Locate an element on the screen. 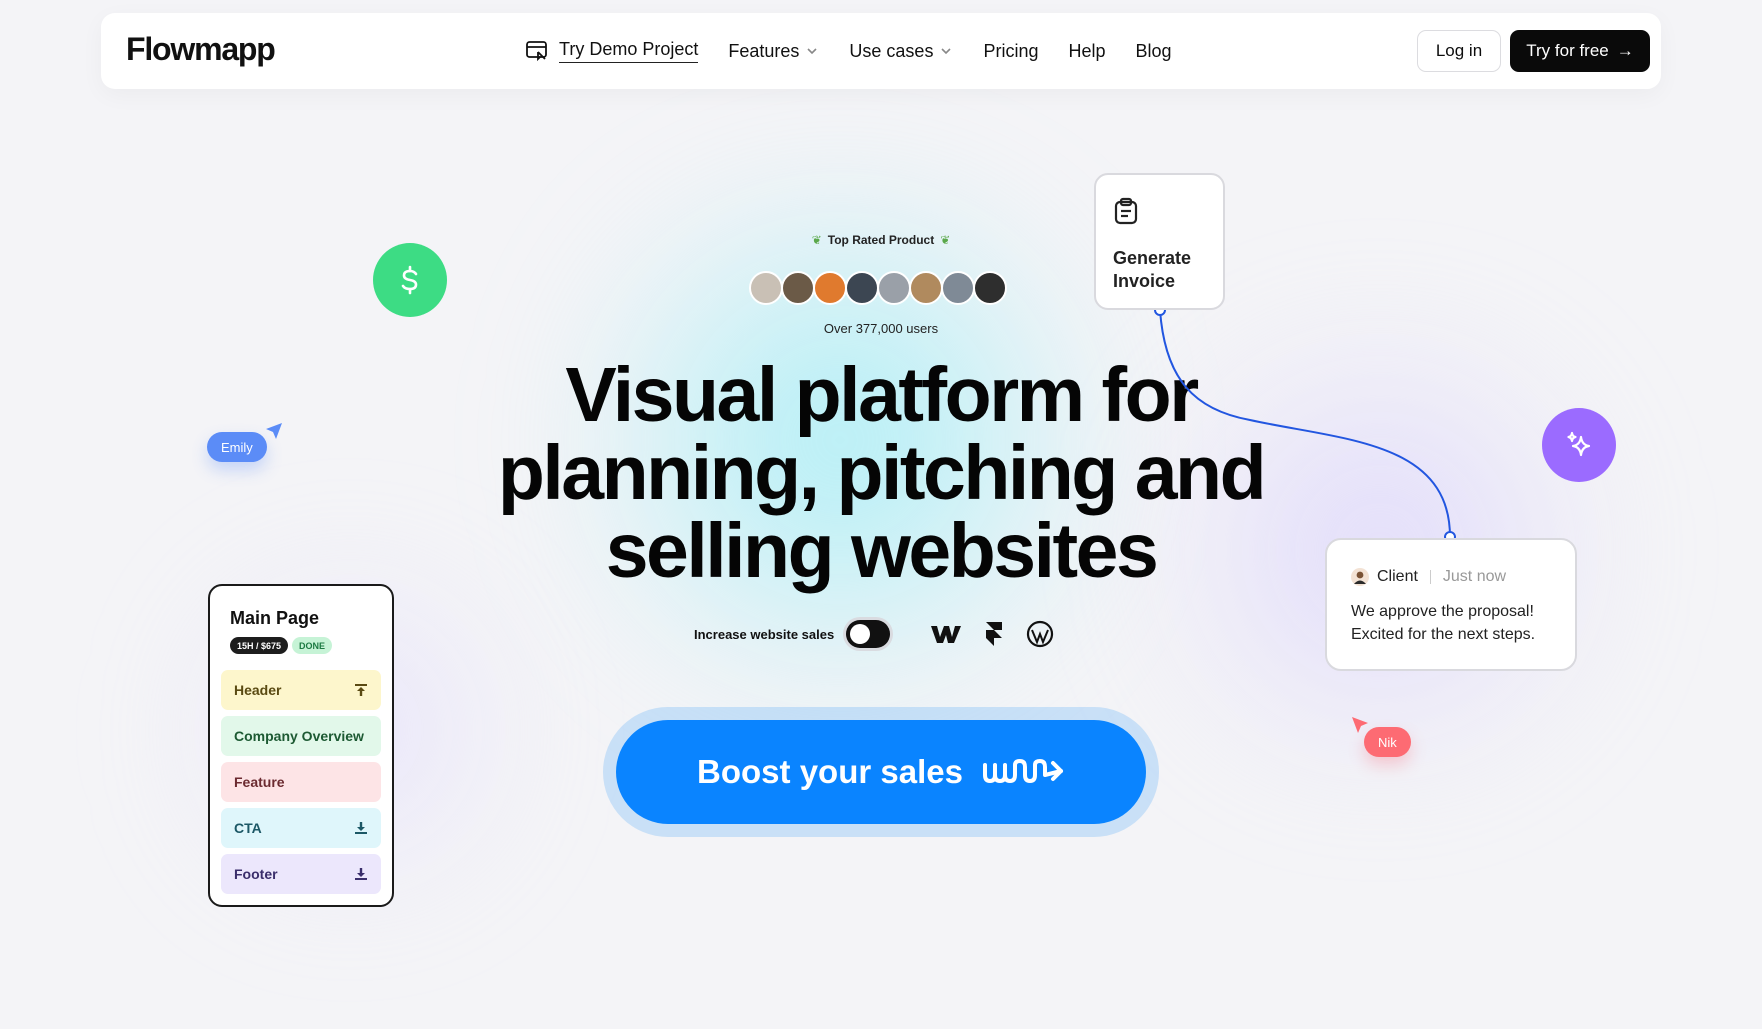 This screenshot has height=1029, width=1762. sales-toggle-row: Increase website sales is located at coordinates (874, 634).